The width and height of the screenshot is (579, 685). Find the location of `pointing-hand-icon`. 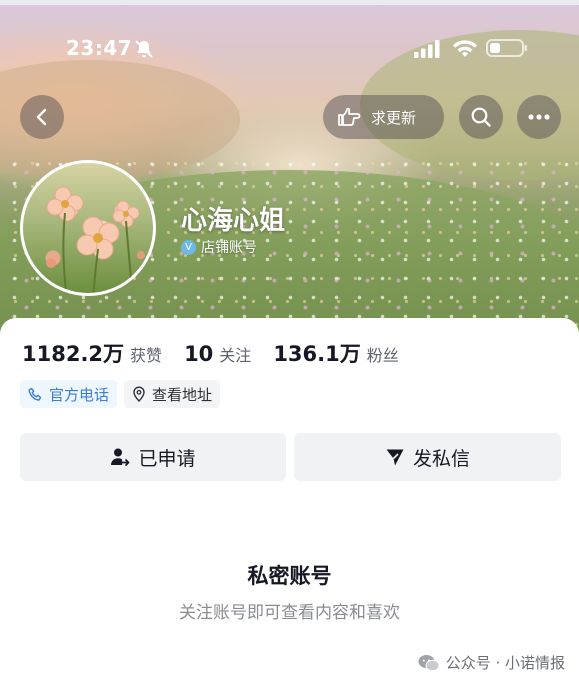

pointing-hand-icon is located at coordinates (349, 116).